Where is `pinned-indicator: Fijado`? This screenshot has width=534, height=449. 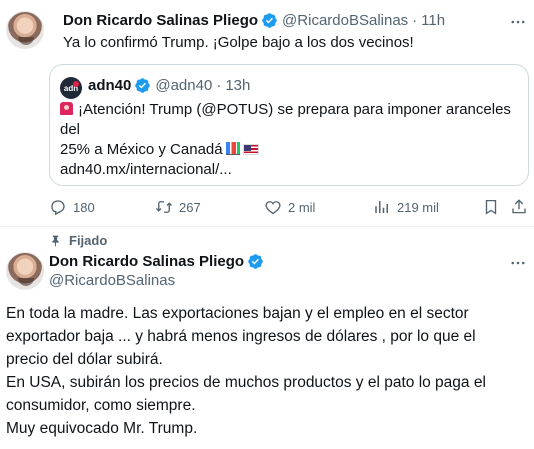
pinned-indicator: Fijado is located at coordinates (78, 240).